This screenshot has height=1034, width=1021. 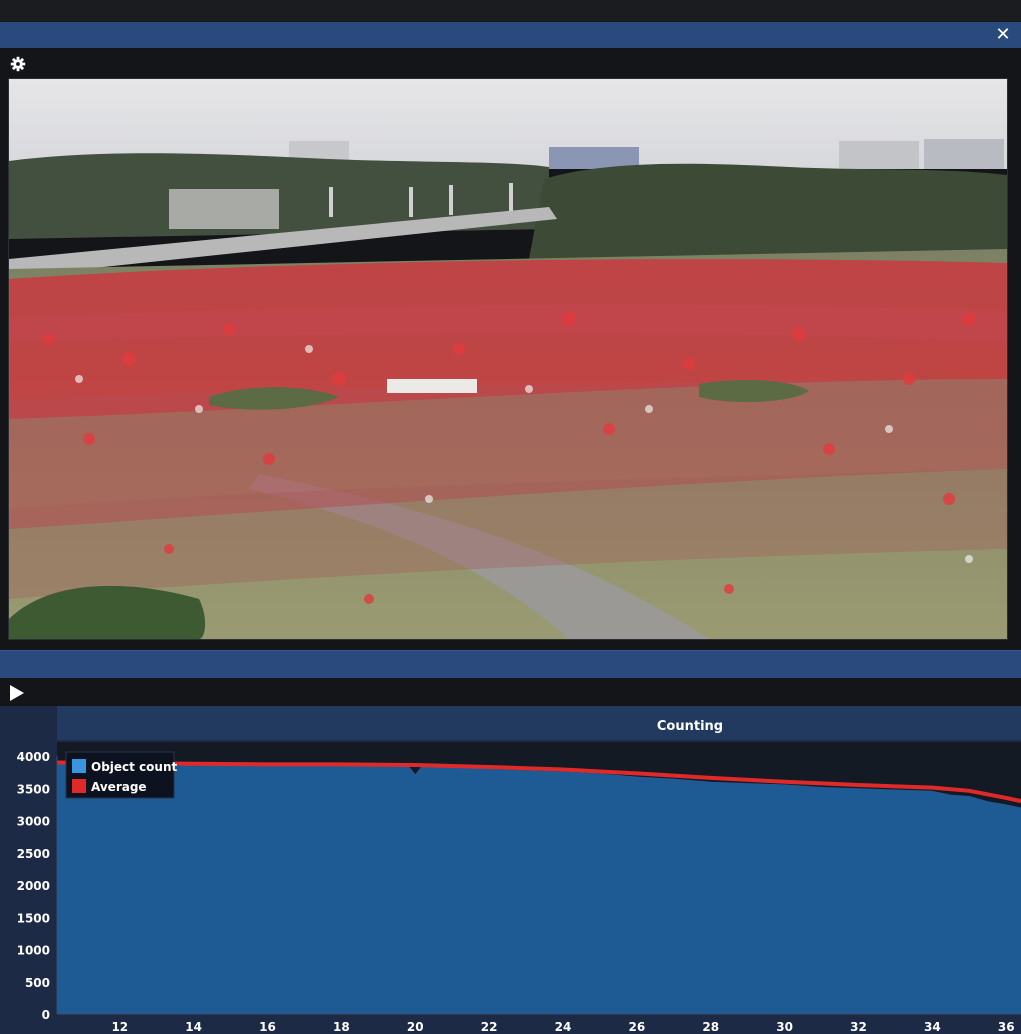 What do you see at coordinates (690, 726) in the screenshot?
I see `chart-title: Counting` at bounding box center [690, 726].